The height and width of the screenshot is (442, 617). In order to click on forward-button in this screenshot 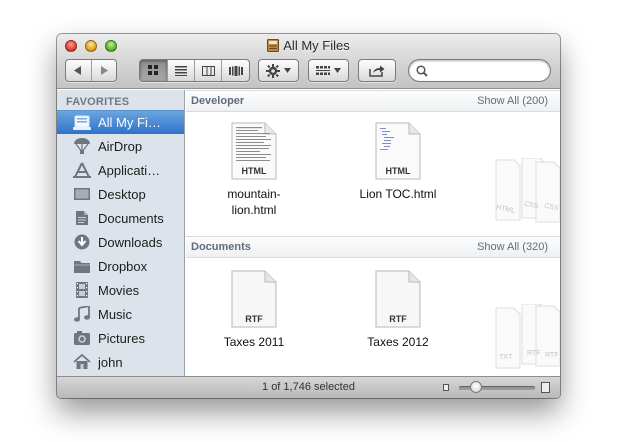, I will do `click(104, 70)`.